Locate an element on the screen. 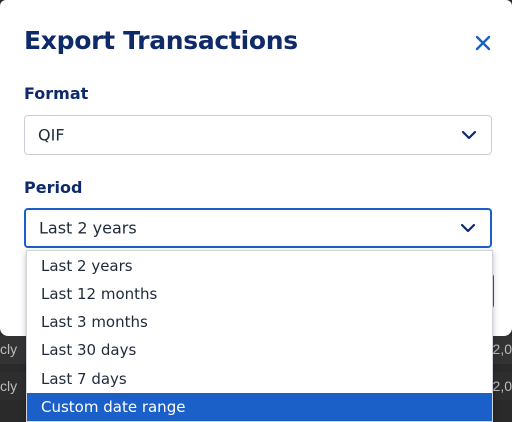  period-label: Period is located at coordinates (53, 187).